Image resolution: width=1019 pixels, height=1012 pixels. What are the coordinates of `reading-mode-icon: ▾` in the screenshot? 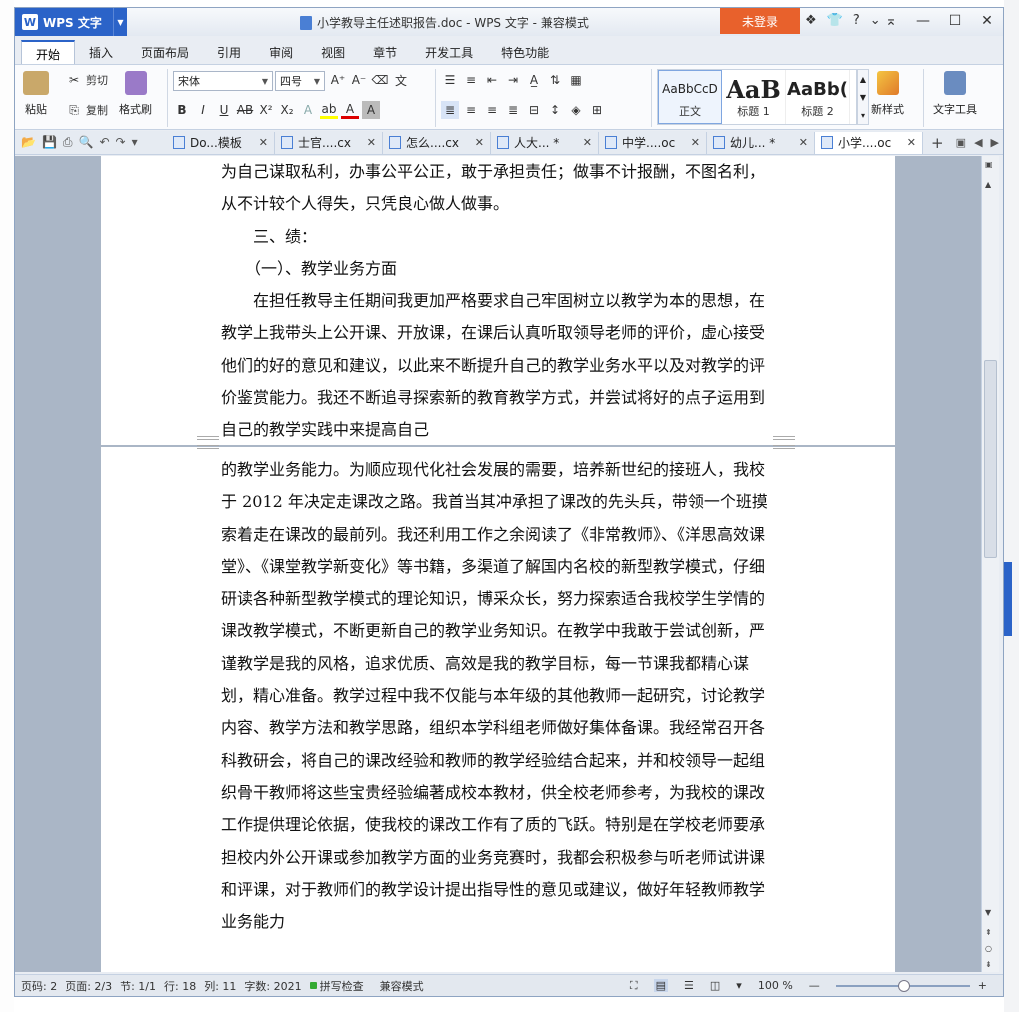 It's located at (739, 985).